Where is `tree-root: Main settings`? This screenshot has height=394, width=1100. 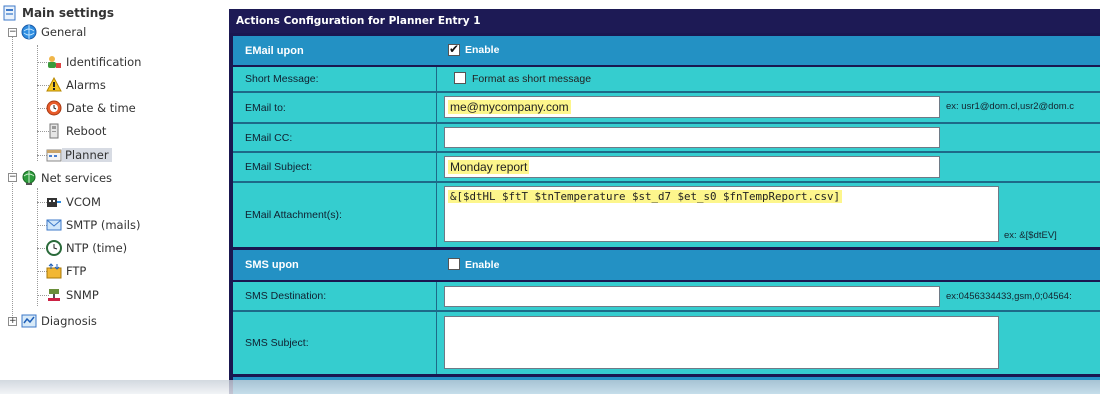
tree-root: Main settings is located at coordinates (58, 13).